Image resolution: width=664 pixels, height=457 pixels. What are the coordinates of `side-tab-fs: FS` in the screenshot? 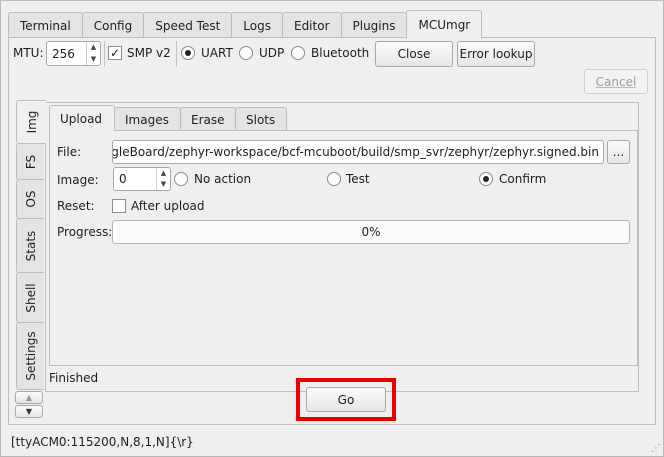 It's located at (30, 161).